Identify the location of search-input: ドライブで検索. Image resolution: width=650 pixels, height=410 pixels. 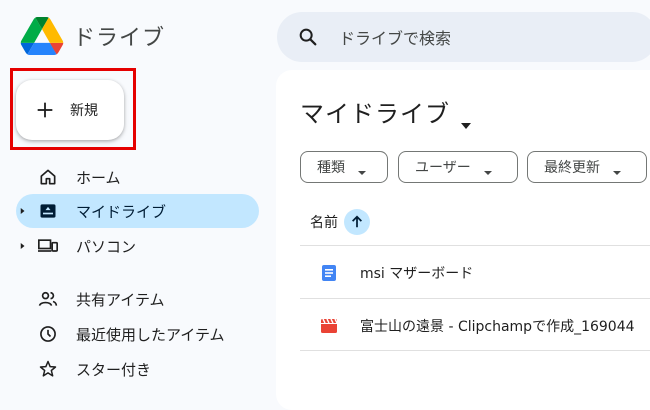
(395, 37).